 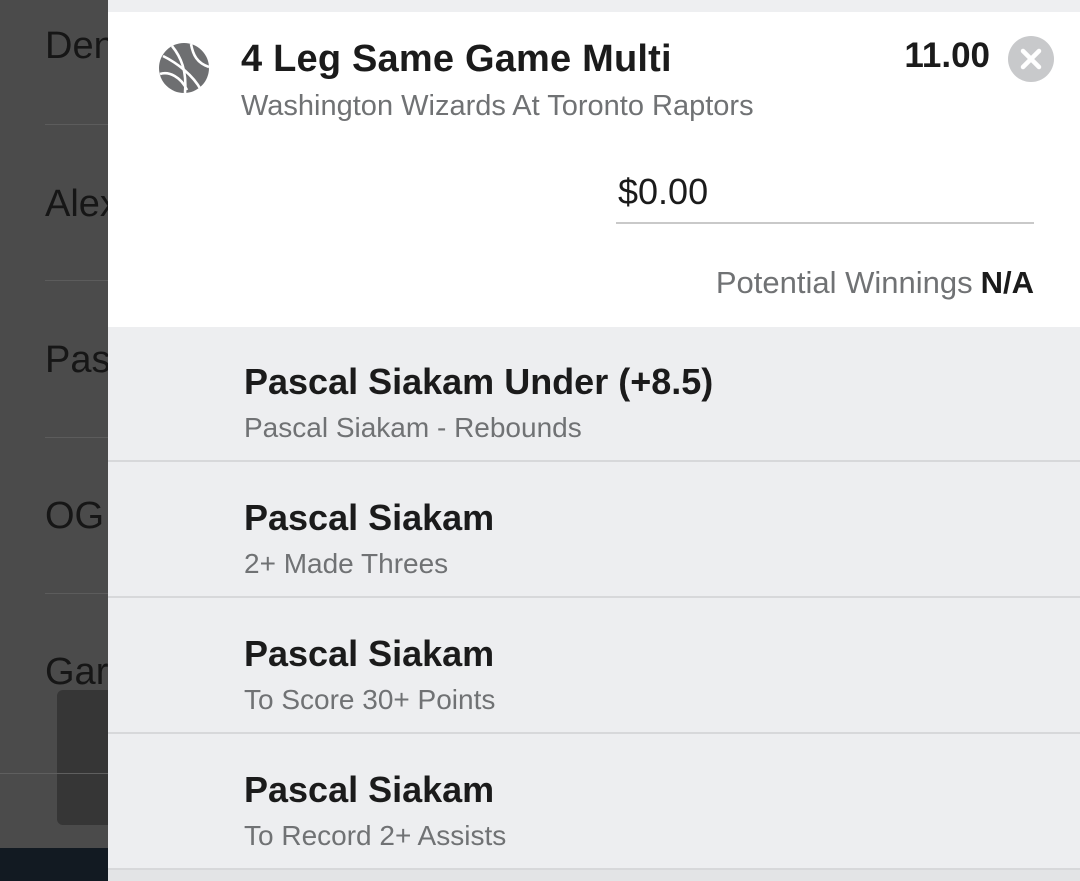 I want to click on leg-item: Pascal Siakam 2+ Made Threes, so click(x=594, y=530).